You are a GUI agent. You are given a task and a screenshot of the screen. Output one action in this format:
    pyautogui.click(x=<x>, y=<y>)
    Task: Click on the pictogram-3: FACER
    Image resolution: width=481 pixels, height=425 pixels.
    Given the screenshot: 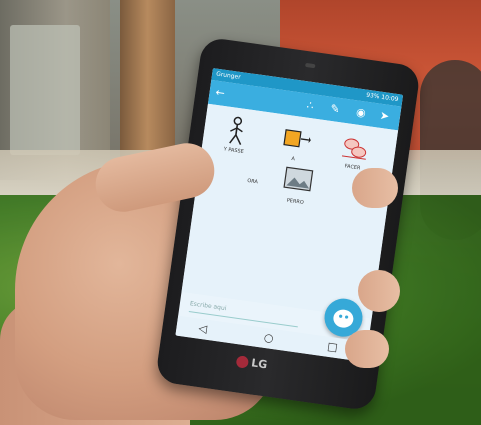 What is the action you would take?
    pyautogui.click(x=354, y=152)
    